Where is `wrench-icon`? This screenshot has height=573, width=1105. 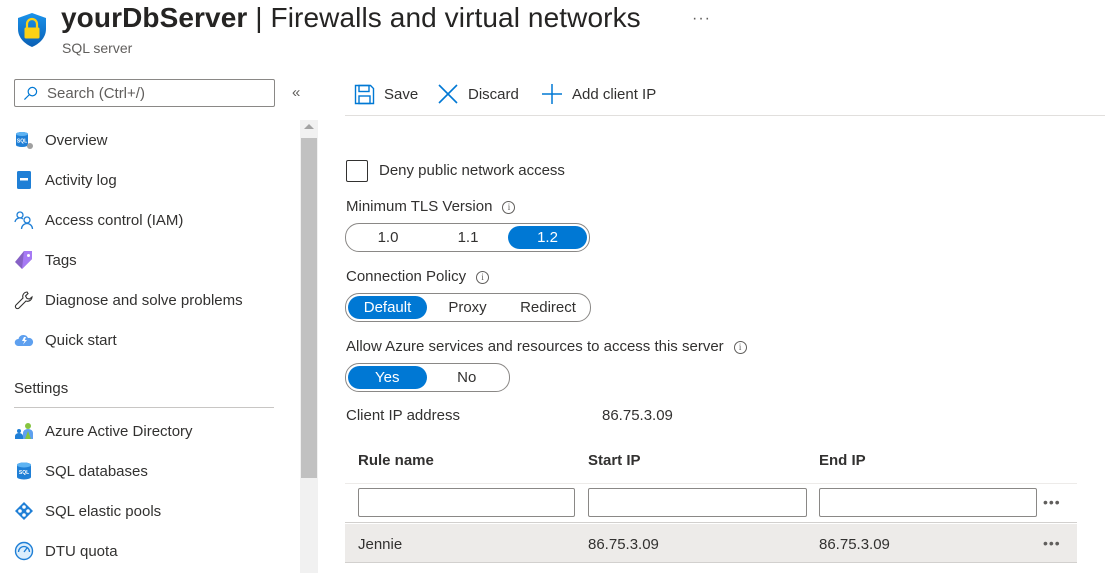
wrench-icon is located at coordinates (24, 300).